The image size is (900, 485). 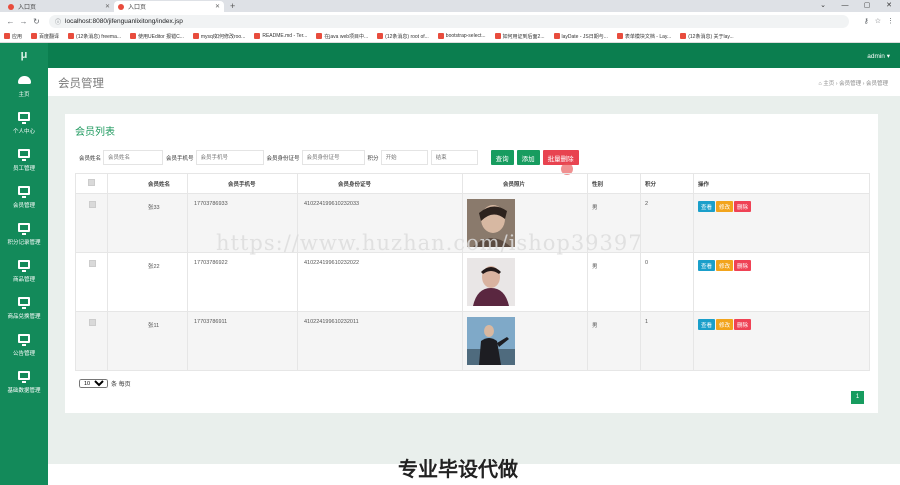 I want to click on cell-name: 张22, so click(x=147, y=282).